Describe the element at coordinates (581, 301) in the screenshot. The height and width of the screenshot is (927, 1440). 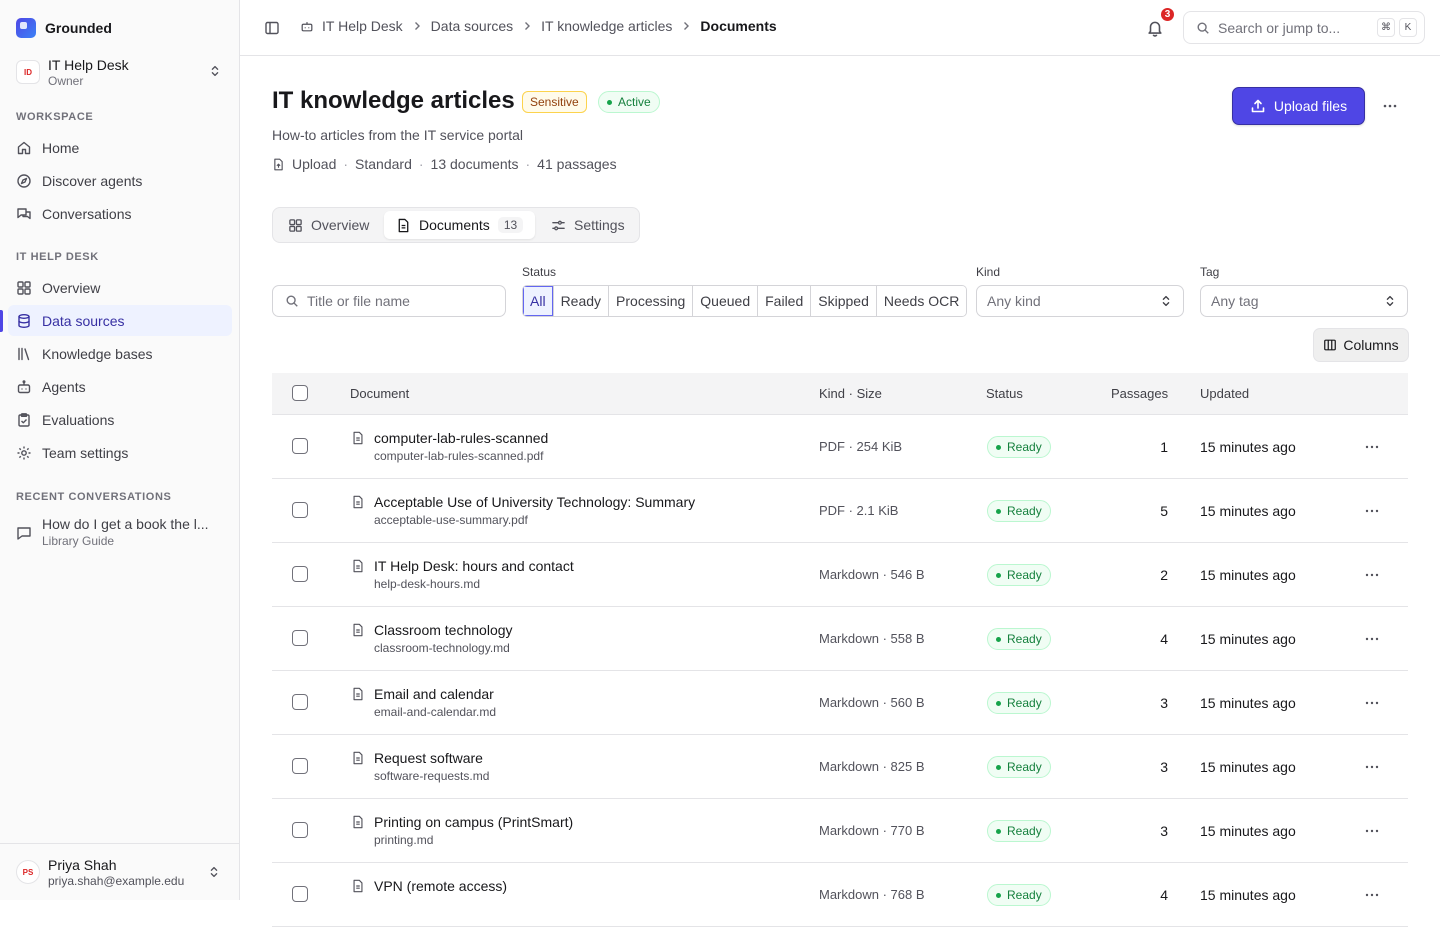
I see `status-option-ready: Ready` at that location.